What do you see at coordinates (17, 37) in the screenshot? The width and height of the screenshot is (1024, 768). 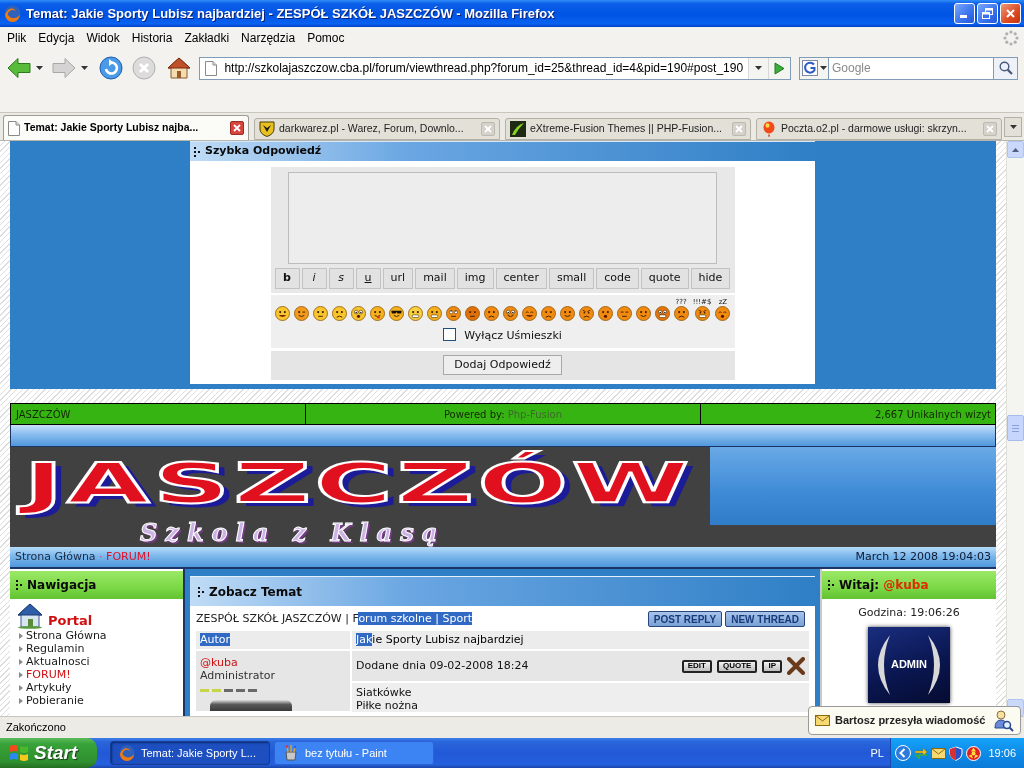 I see `menu-item: Plik` at bounding box center [17, 37].